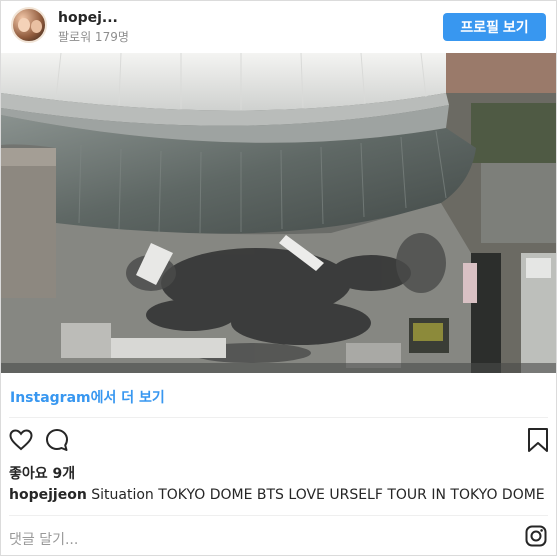 Image resolution: width=557 pixels, height=556 pixels. What do you see at coordinates (93, 37) in the screenshot?
I see `follower-count: 팔로워 179명` at bounding box center [93, 37].